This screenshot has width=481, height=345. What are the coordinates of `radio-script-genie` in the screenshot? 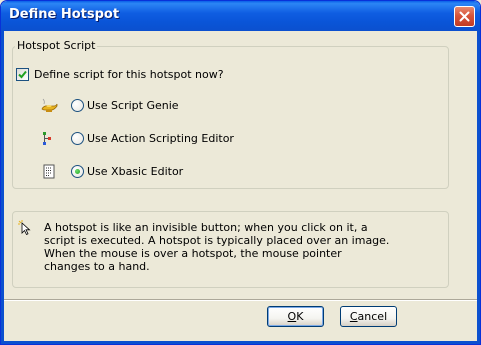 It's located at (77, 105).